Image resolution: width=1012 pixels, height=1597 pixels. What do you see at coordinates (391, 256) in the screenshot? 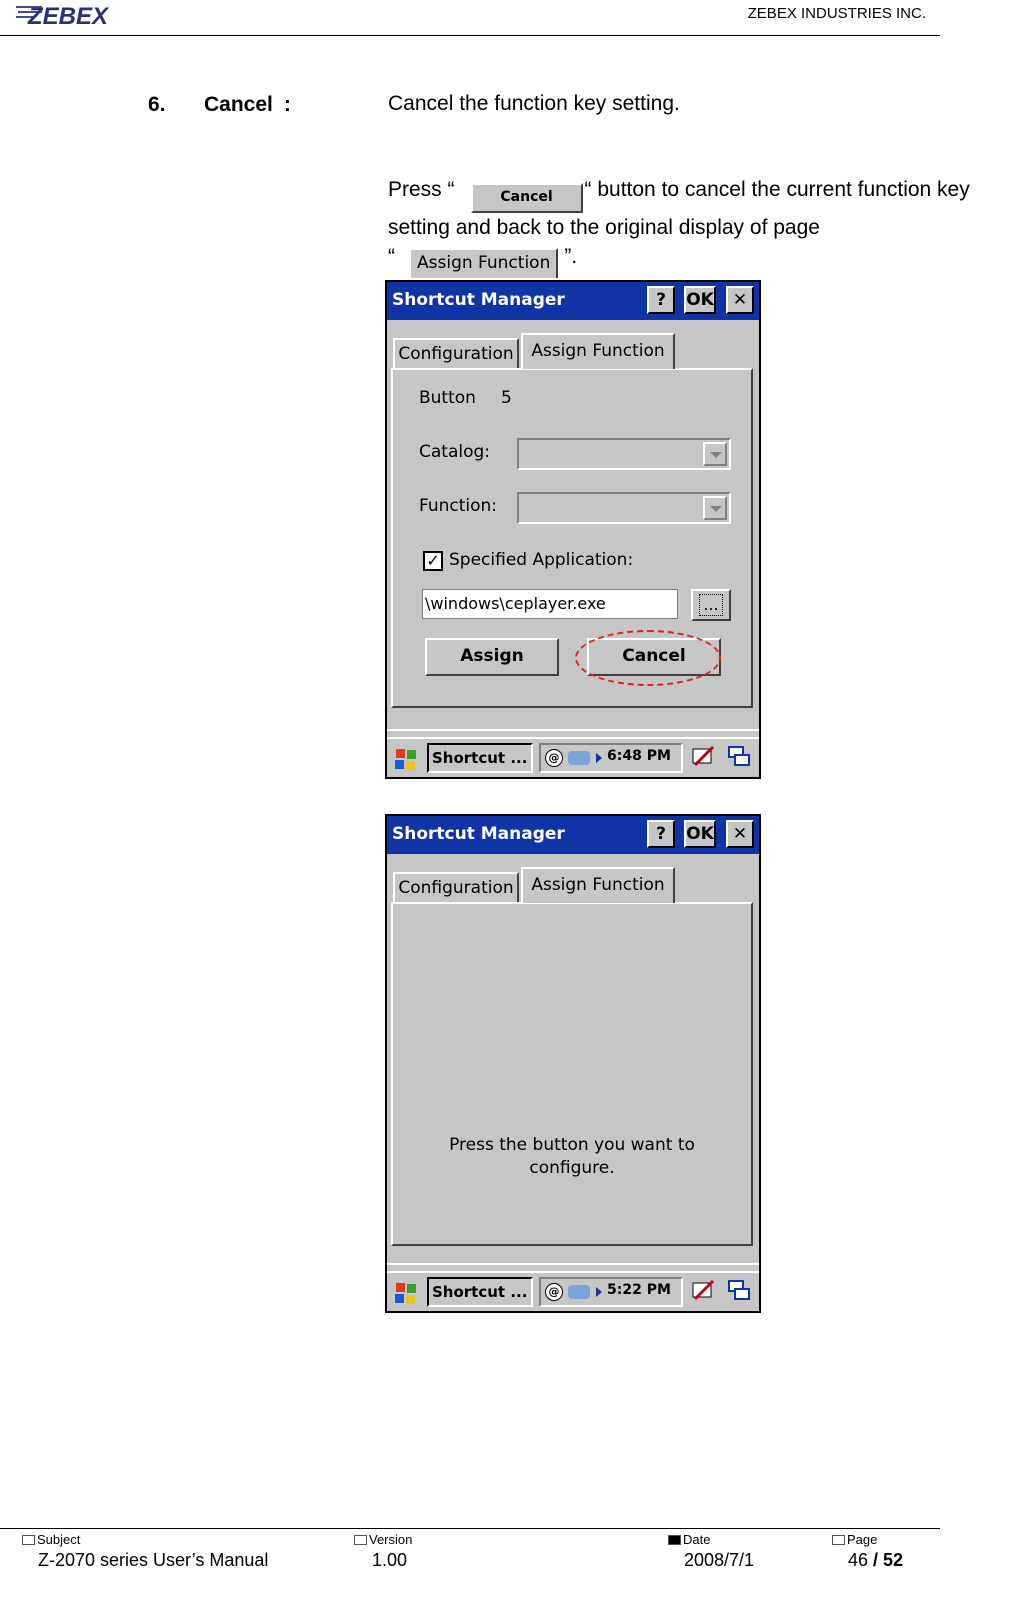
I see `open-quote: “` at bounding box center [391, 256].